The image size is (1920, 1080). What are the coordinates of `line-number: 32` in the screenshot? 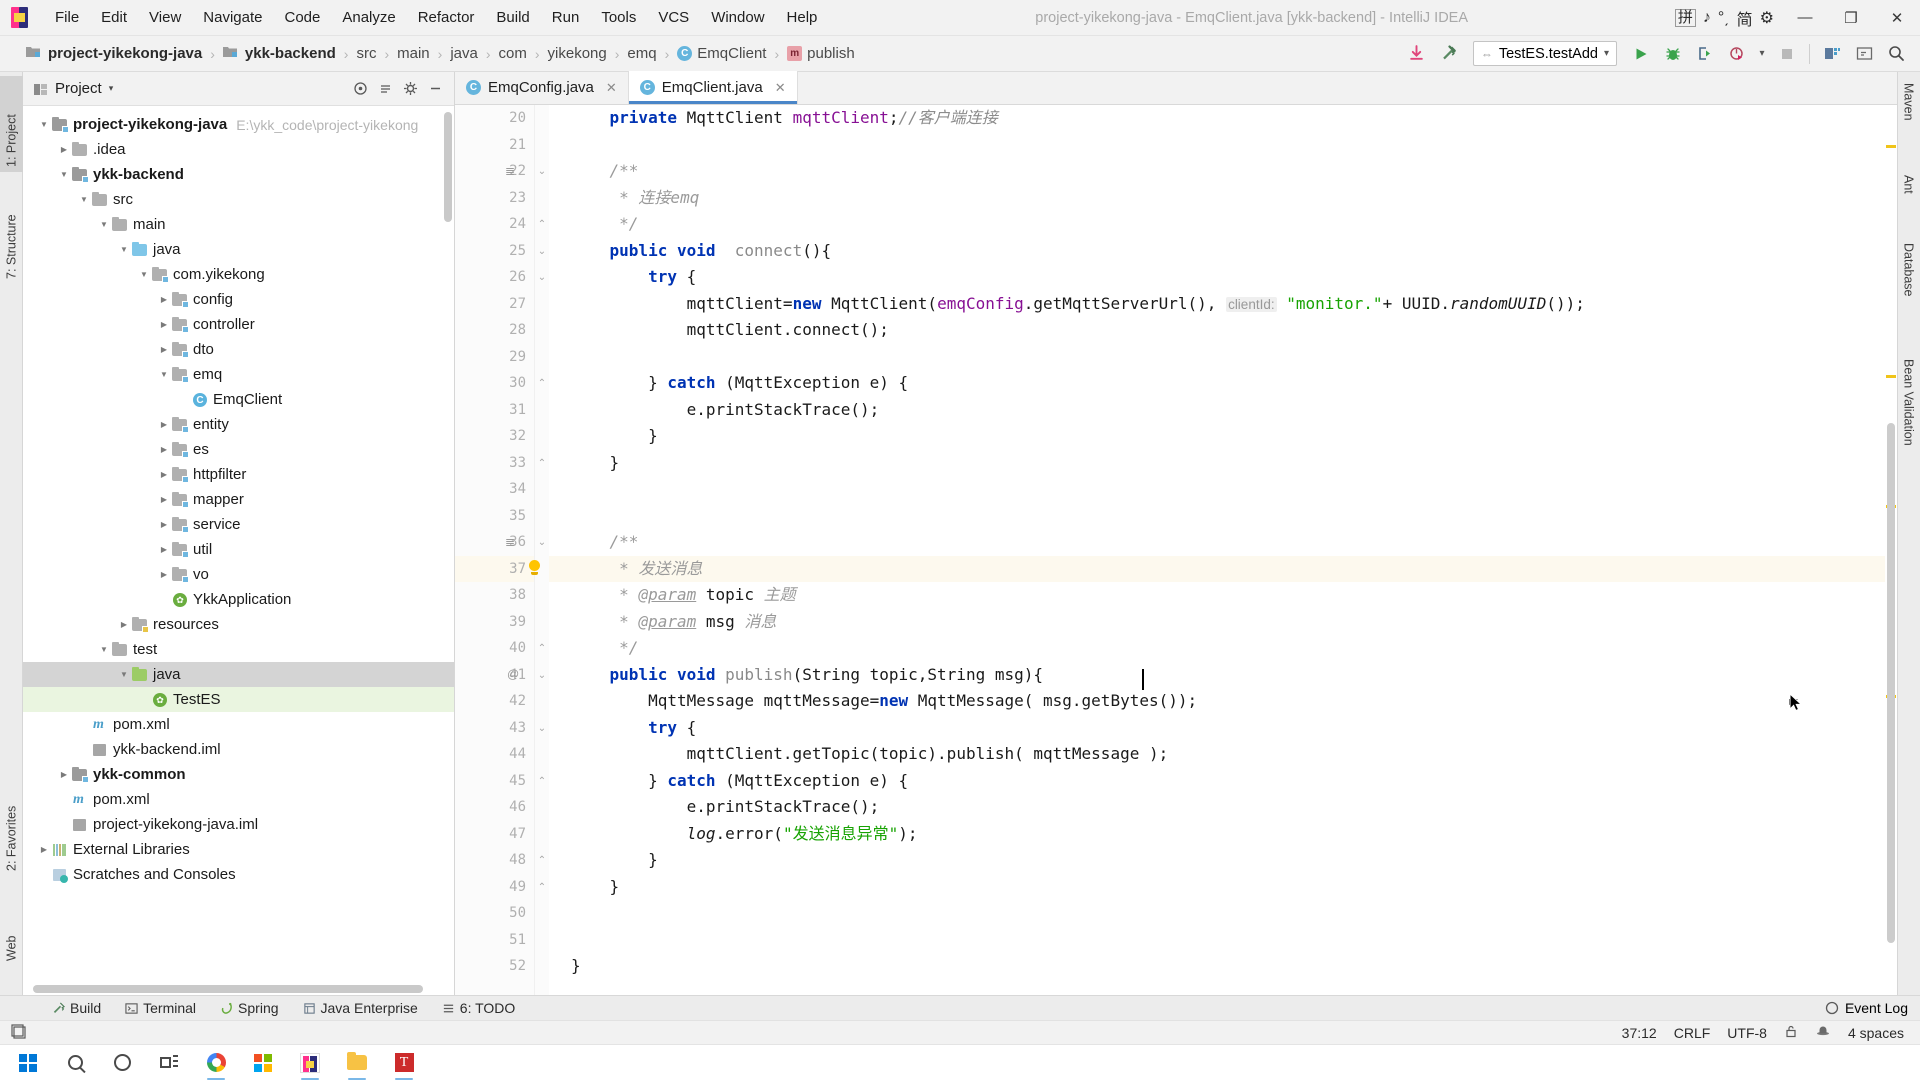 It's located at (494, 436).